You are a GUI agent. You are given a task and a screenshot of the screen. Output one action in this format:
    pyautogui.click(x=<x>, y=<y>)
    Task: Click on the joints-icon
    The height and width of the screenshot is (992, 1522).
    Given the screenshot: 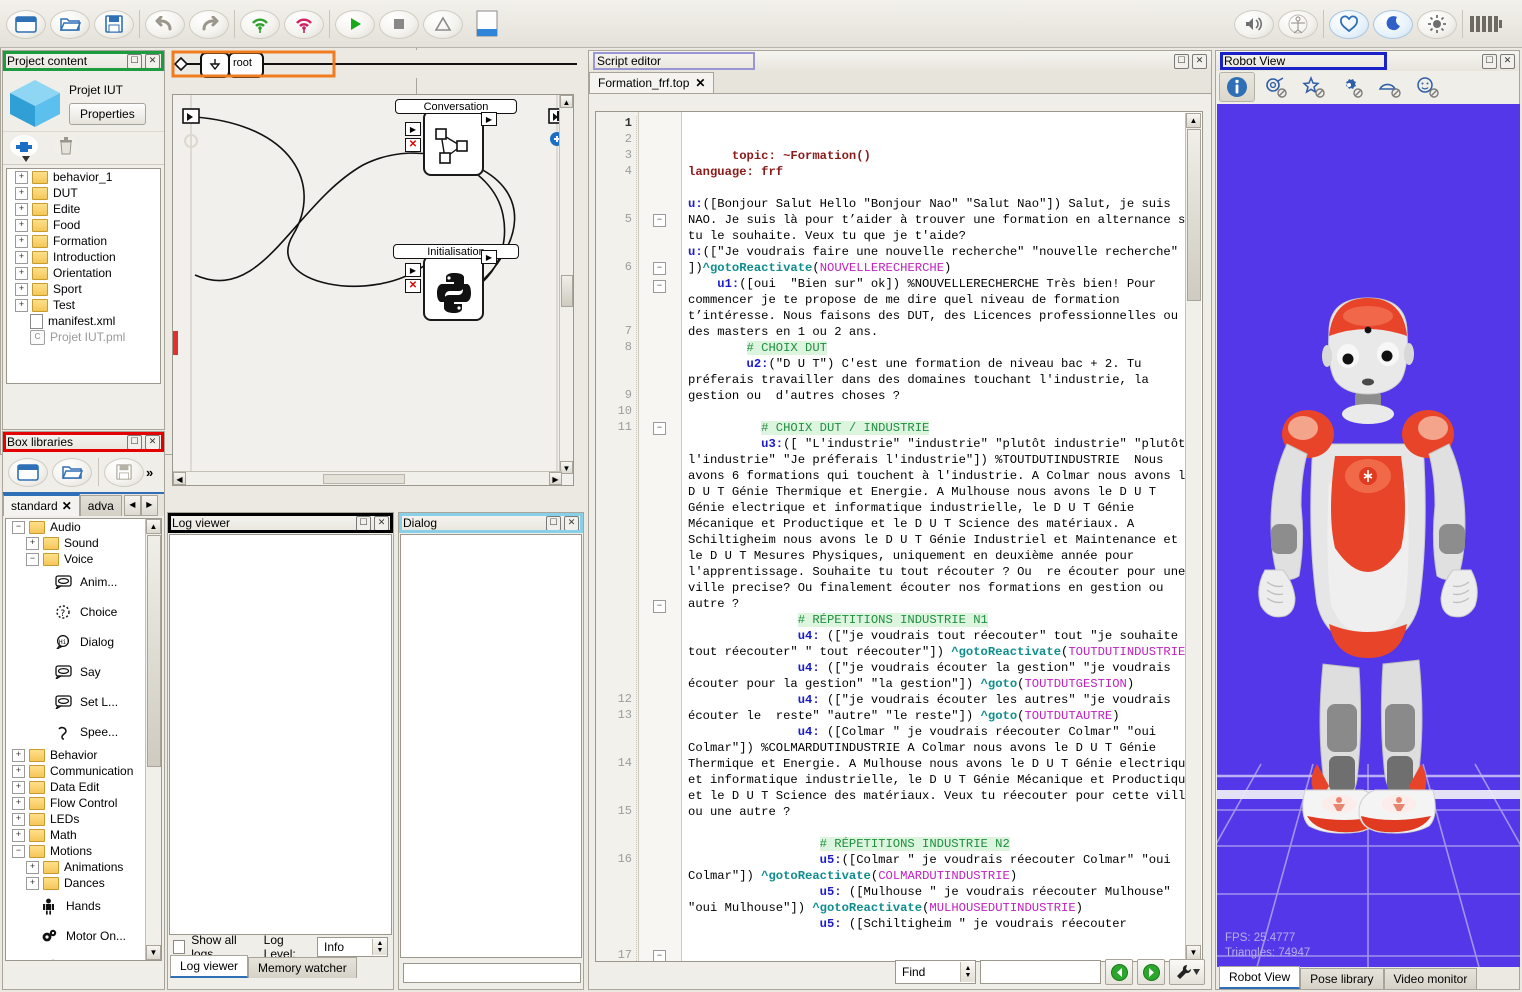 What is the action you would take?
    pyautogui.click(x=1276, y=87)
    